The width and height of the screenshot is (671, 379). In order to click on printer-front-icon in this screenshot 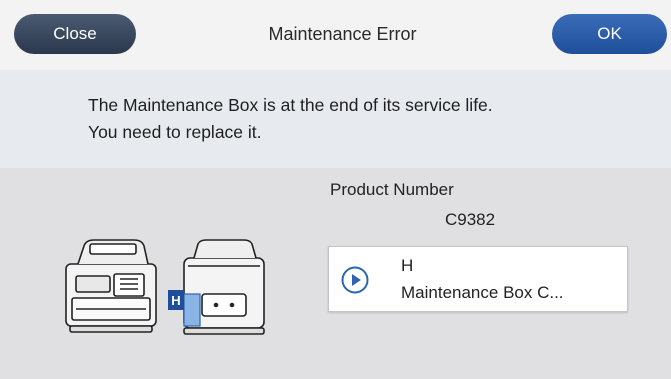, I will do `click(111, 286)`.